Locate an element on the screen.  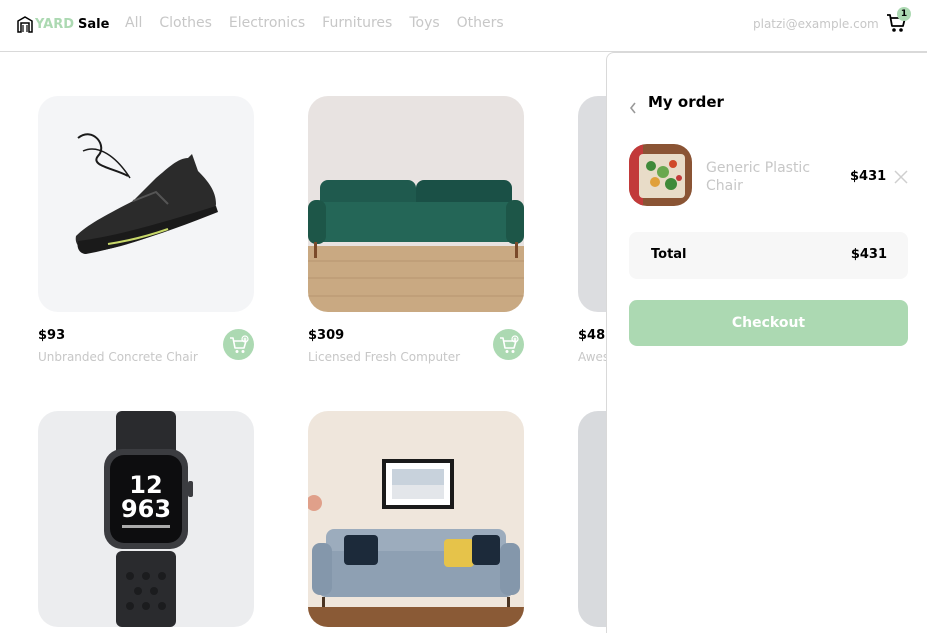
cart-count-badge: 1 is located at coordinates (904, 14).